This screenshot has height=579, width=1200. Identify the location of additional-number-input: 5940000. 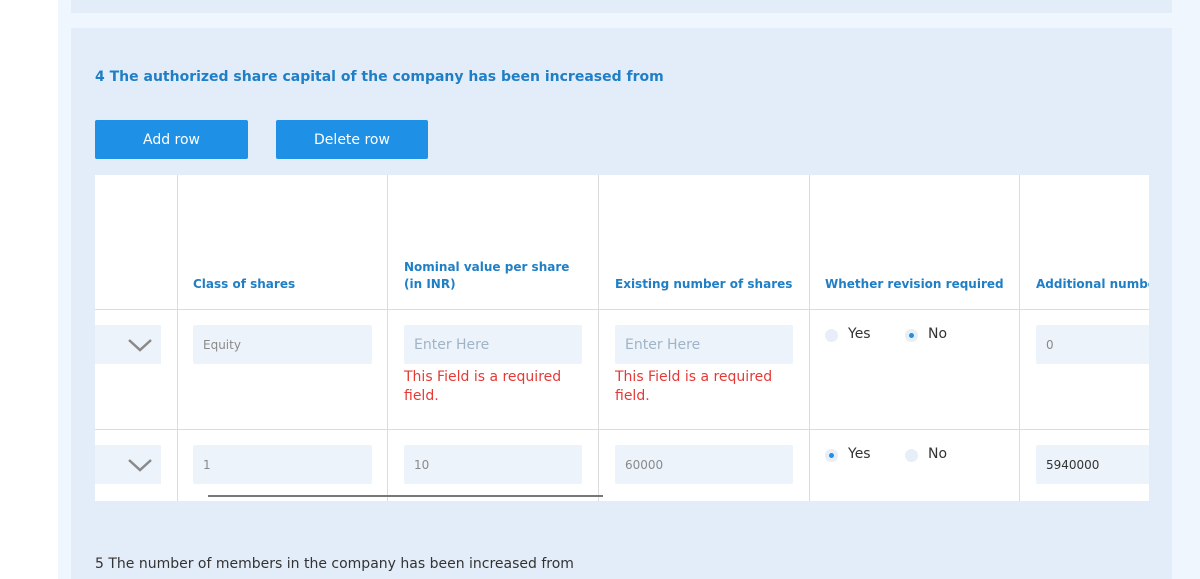
(1092, 464).